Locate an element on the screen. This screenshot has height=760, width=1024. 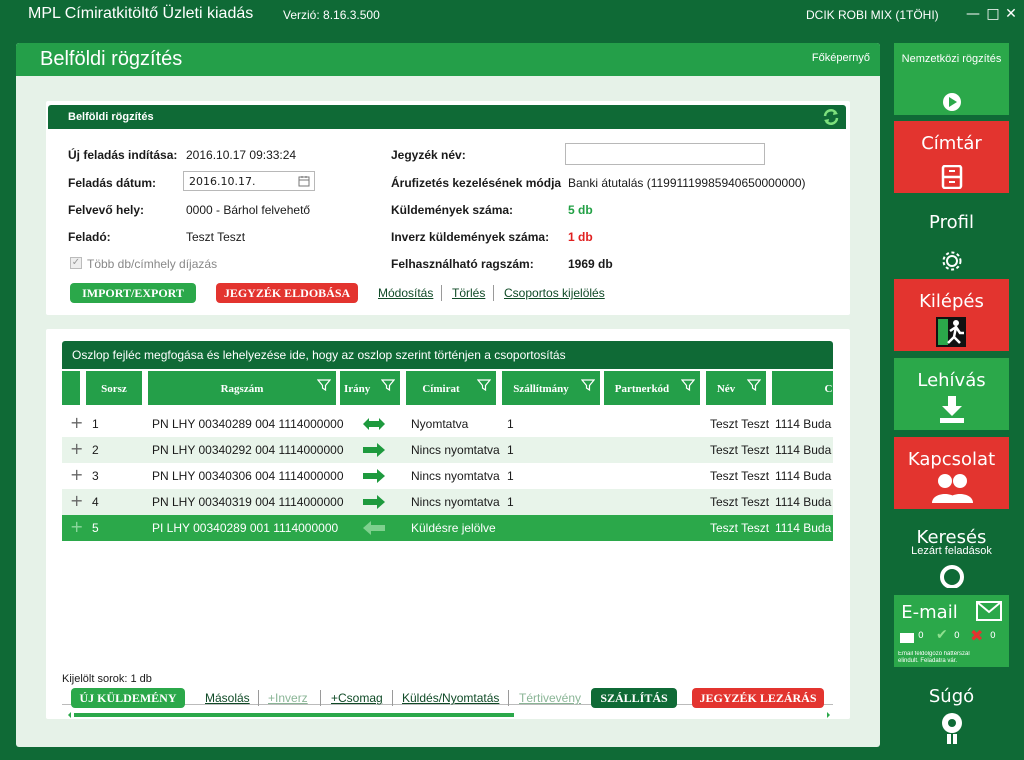
col-label: Ragszám is located at coordinates (242, 389).